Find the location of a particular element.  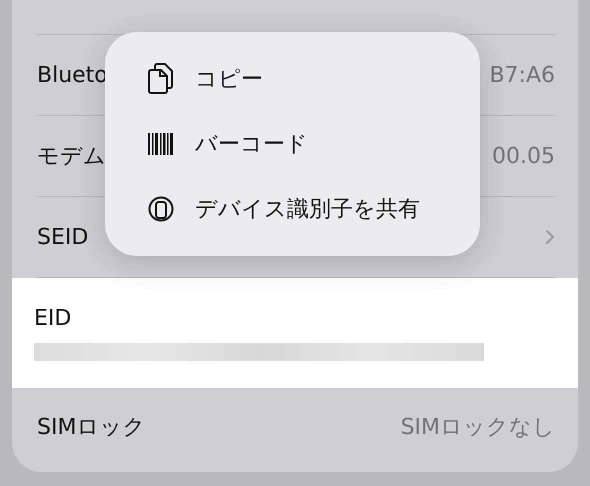

documents-icon is located at coordinates (161, 78).